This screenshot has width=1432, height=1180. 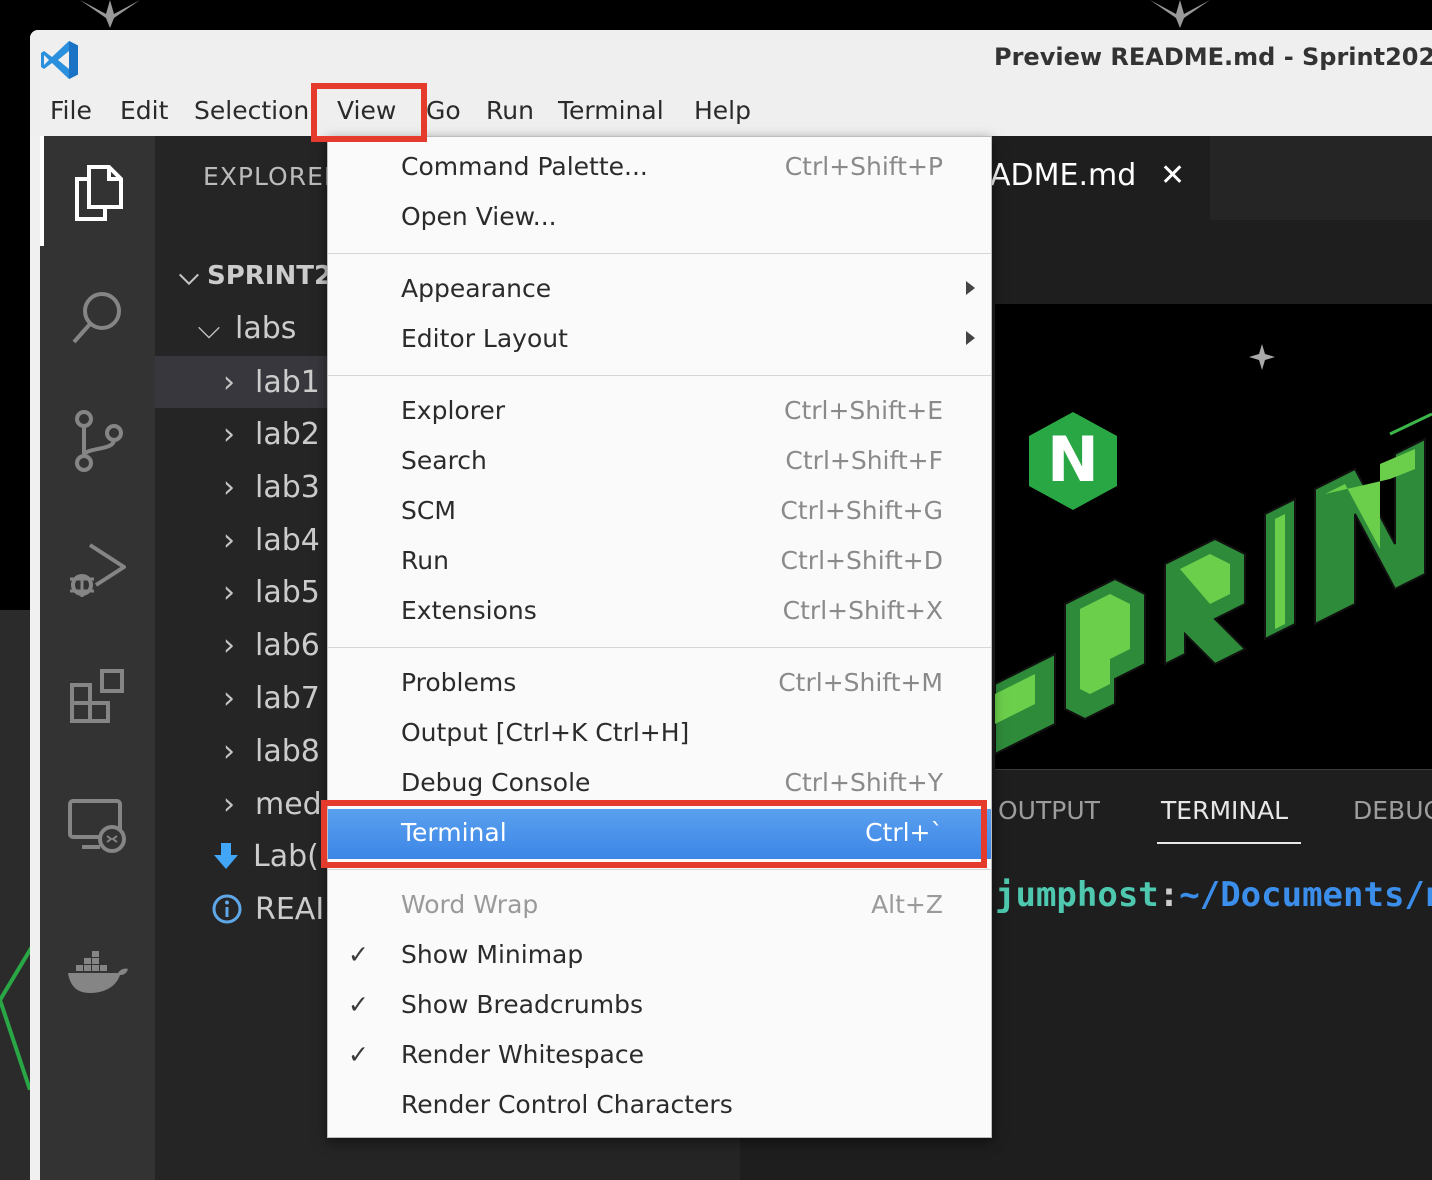 I want to click on menu-item-problems: Problems Ctrl+Shift+M, so click(x=659, y=684).